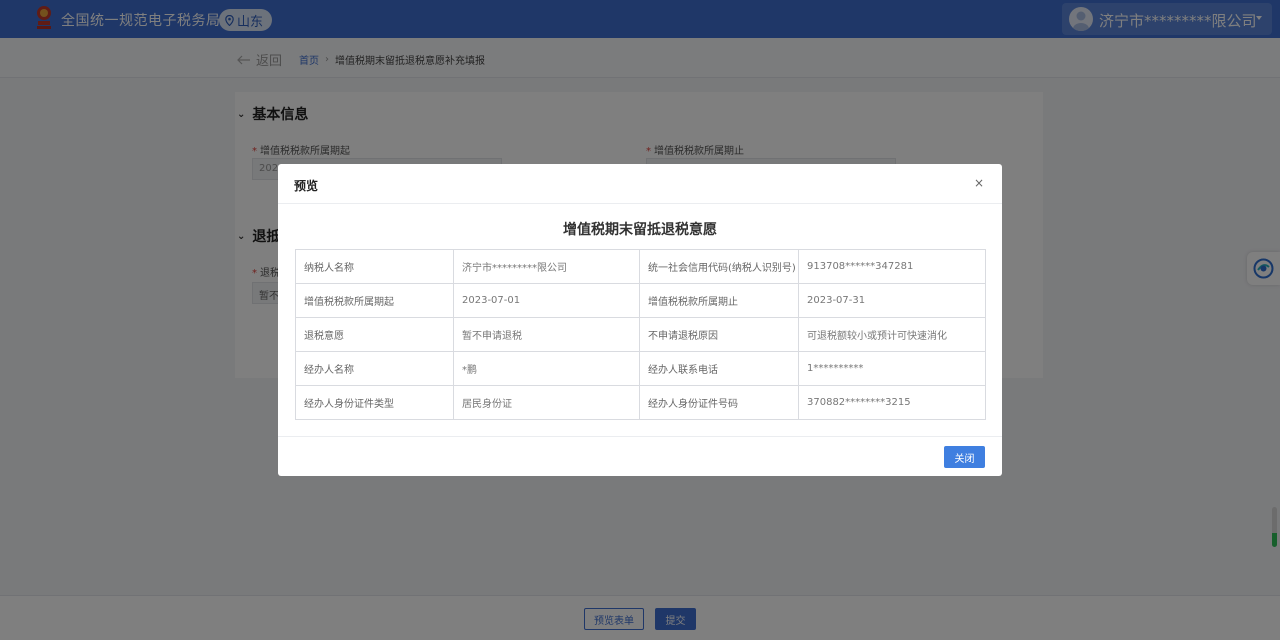  I want to click on table-cell-label: 统一社会信用代码(纳税人识别号), so click(719, 266).